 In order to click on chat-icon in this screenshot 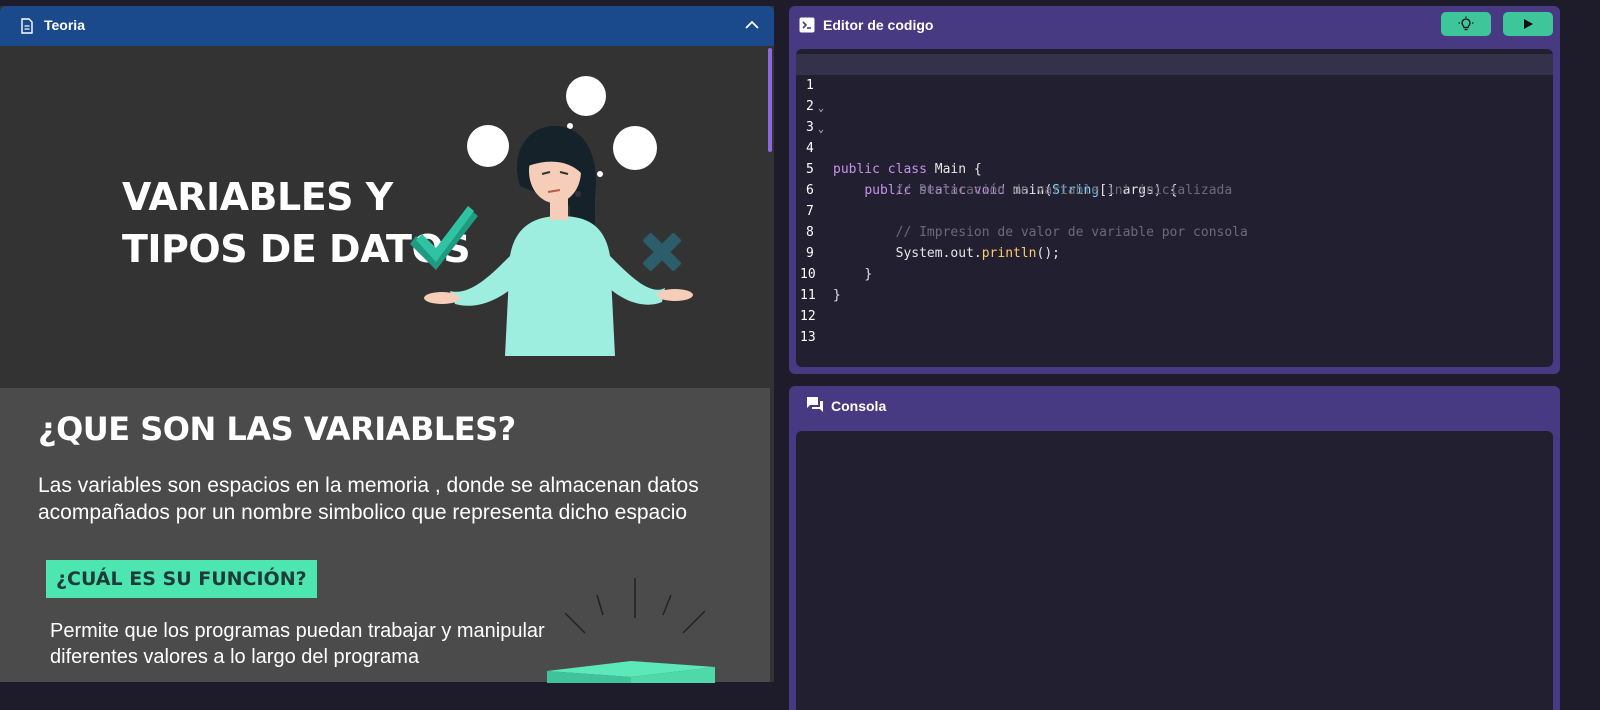, I will do `click(815, 404)`.